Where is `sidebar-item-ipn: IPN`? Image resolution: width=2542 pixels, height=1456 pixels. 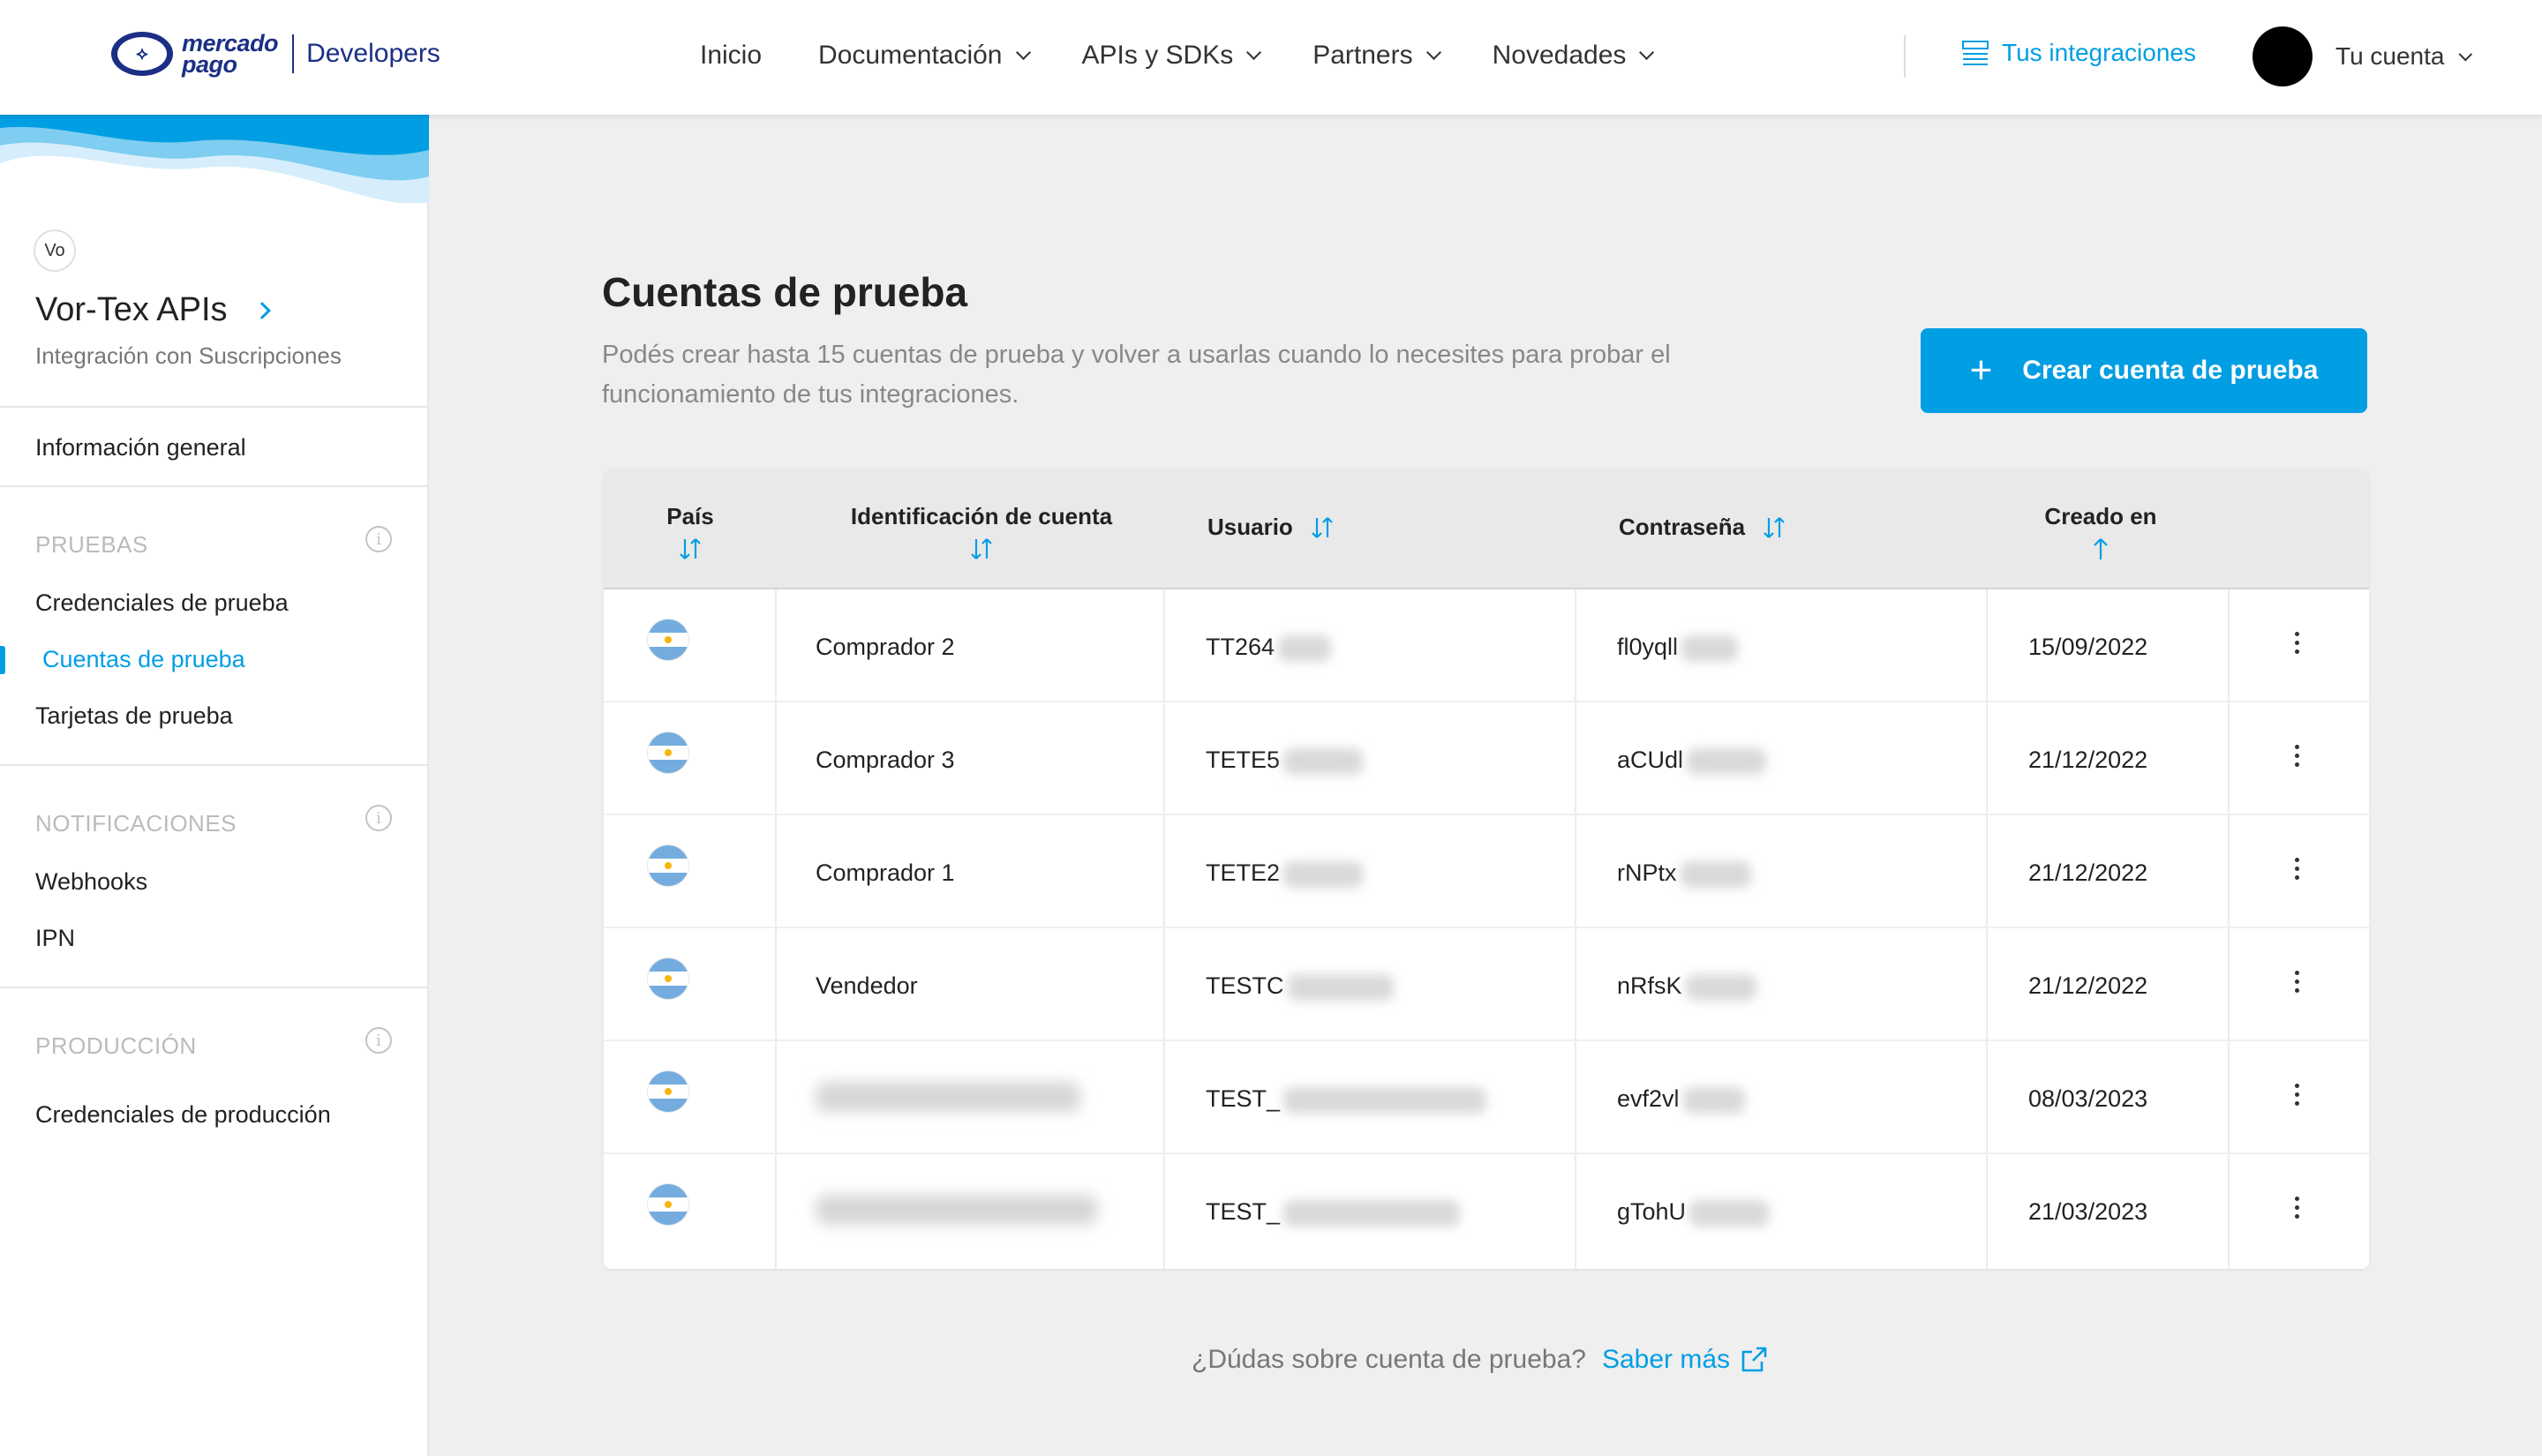 sidebar-item-ipn: IPN is located at coordinates (55, 938).